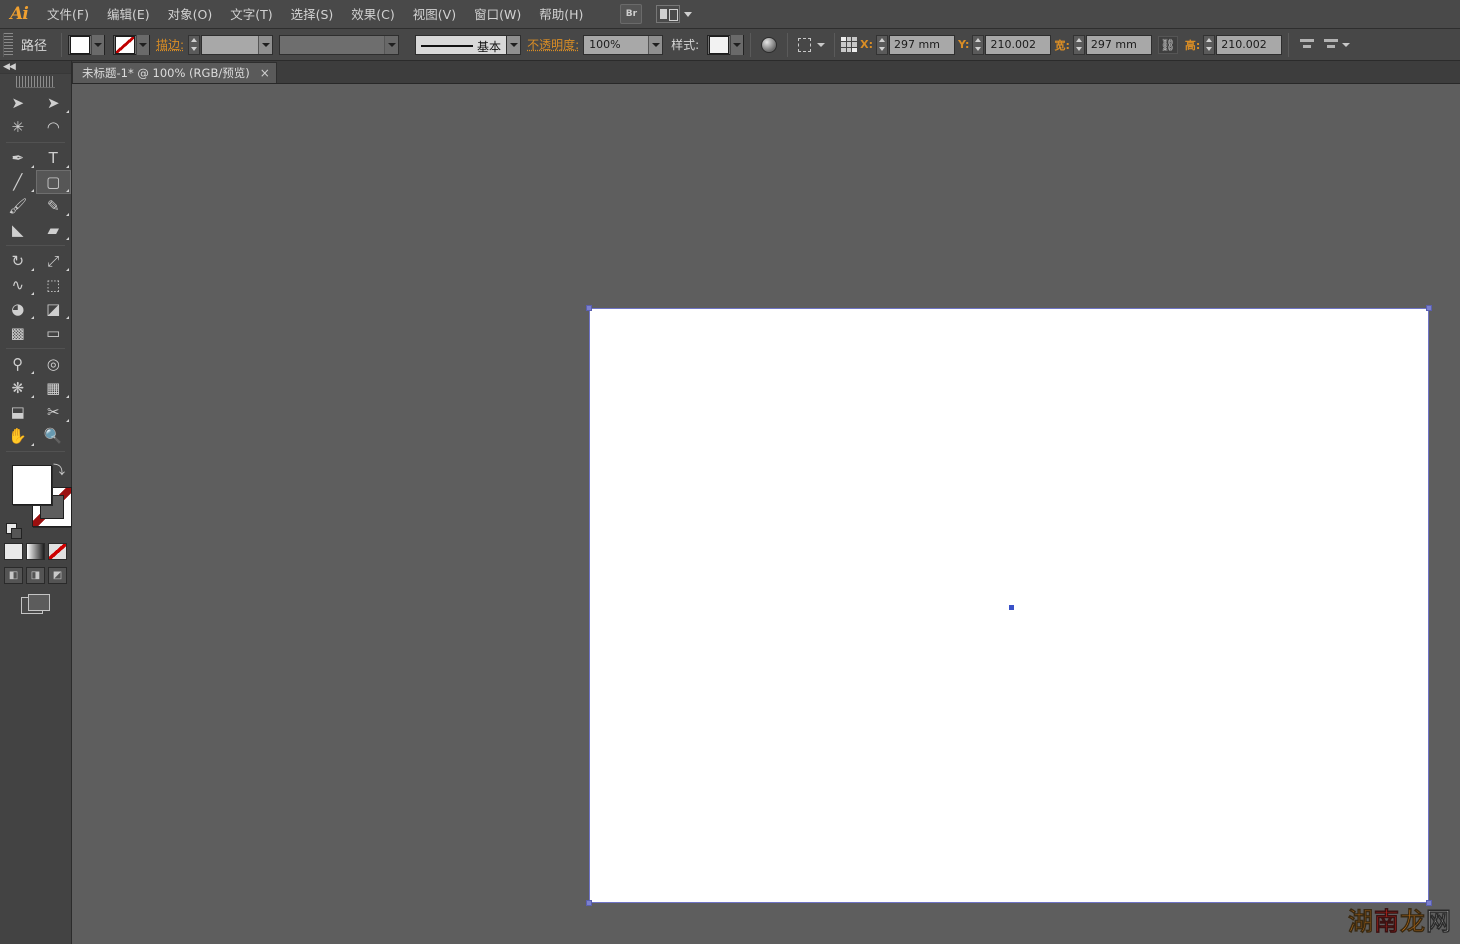 This screenshot has height=944, width=1460. Describe the element at coordinates (54, 333) in the screenshot. I see `gradient-tool: ▭` at that location.